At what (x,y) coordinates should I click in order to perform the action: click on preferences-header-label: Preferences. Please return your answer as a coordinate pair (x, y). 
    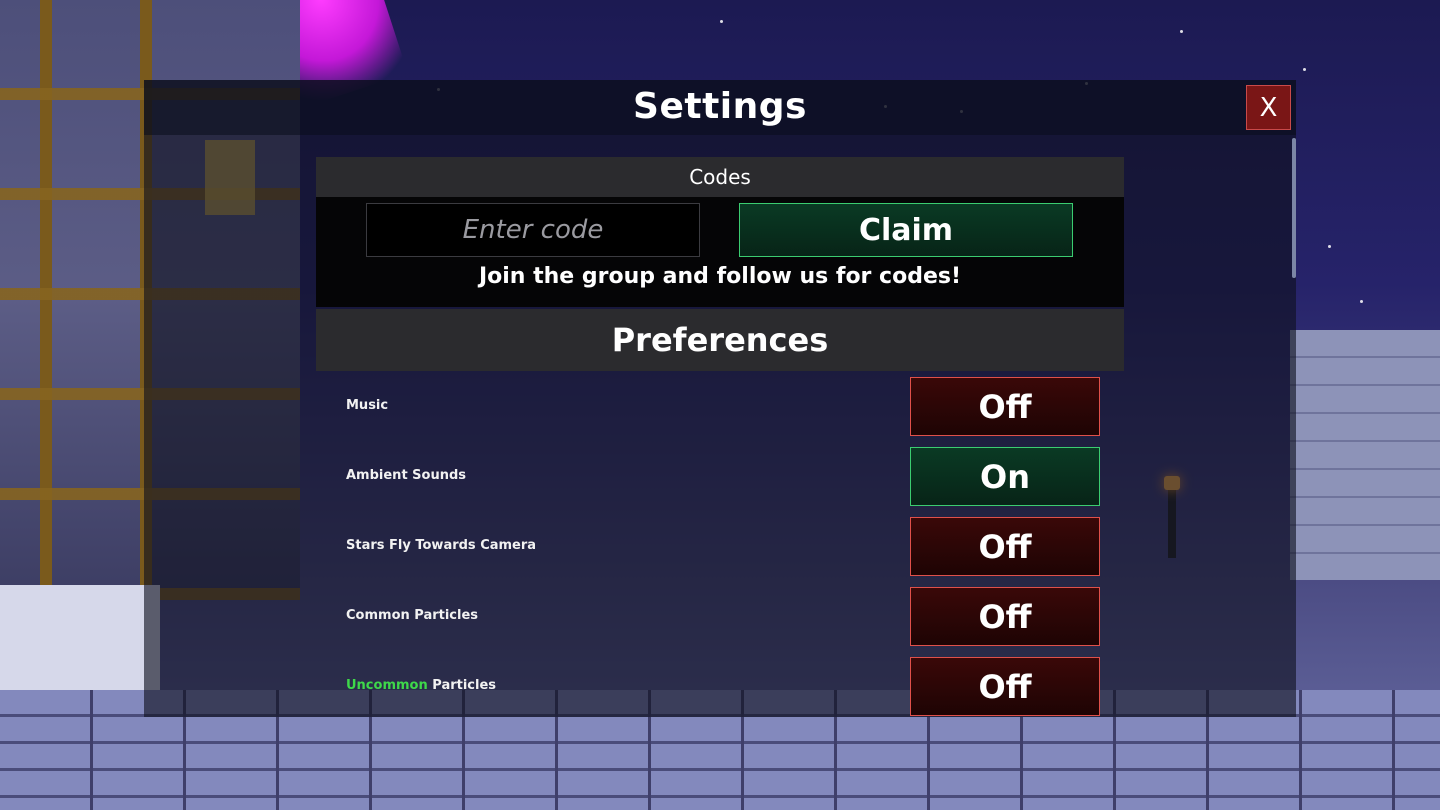
    Looking at the image, I should click on (720, 340).